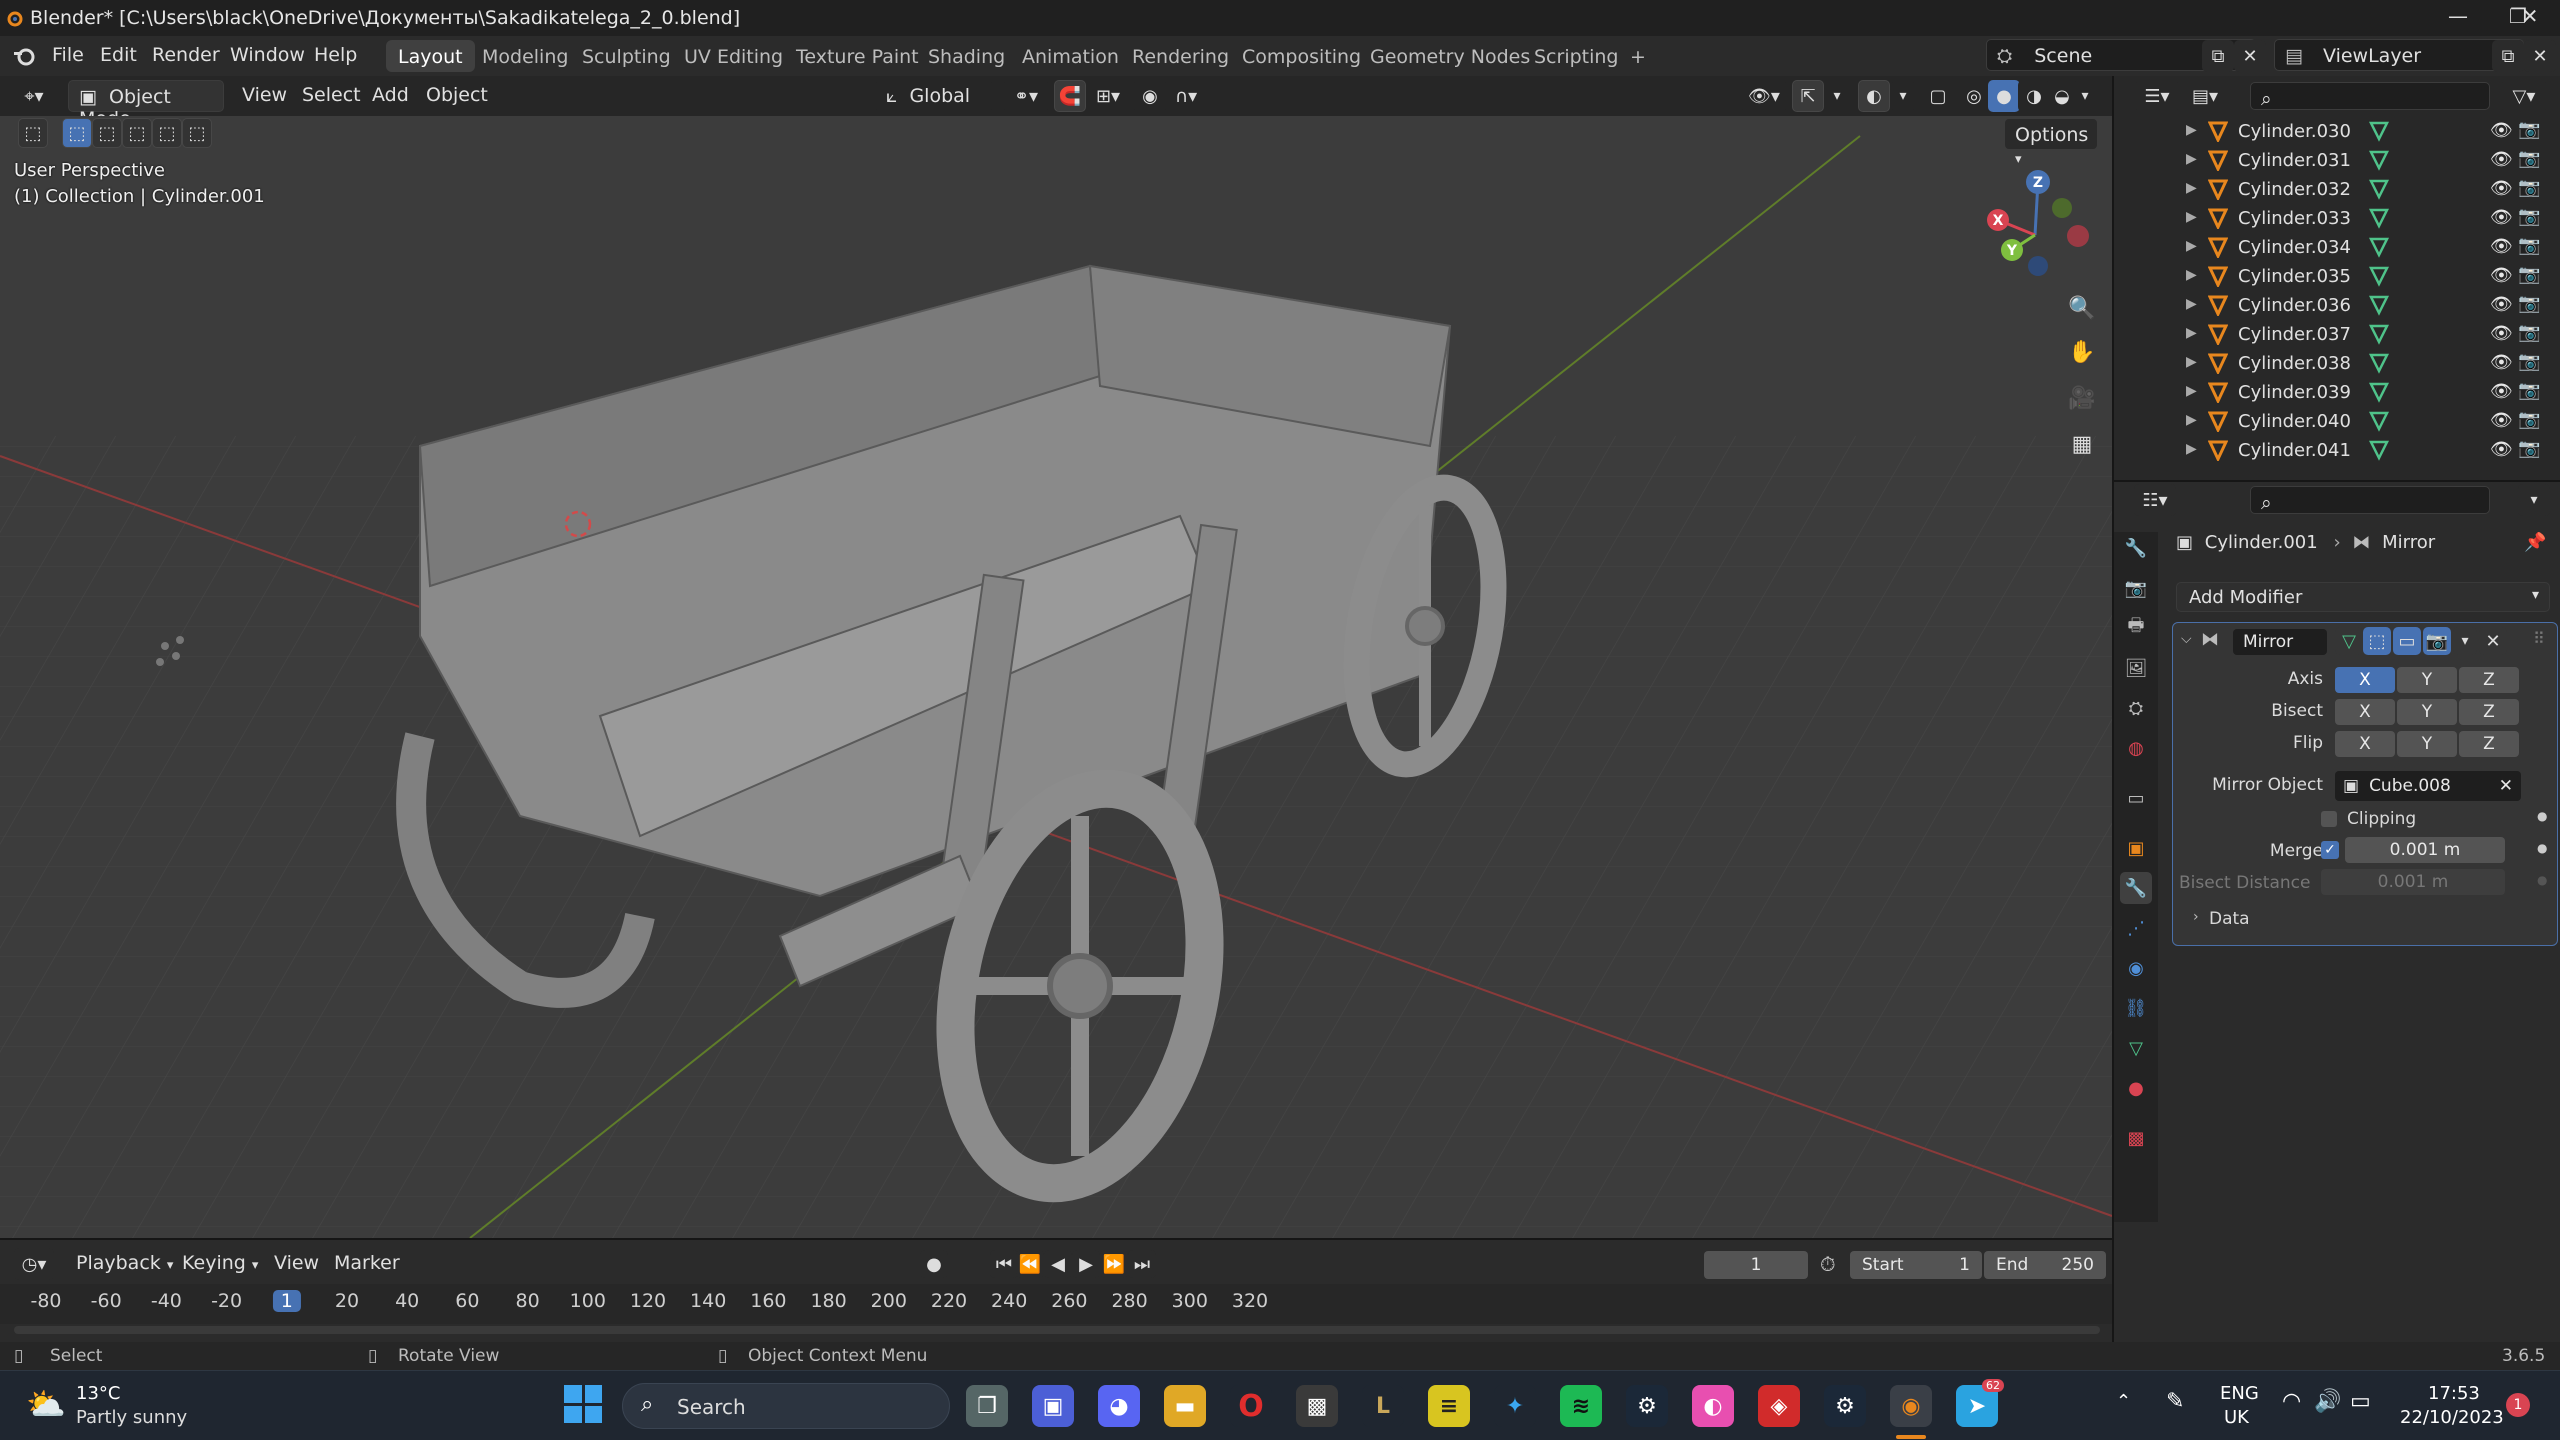  Describe the element at coordinates (1030, 1264) in the screenshot. I see `prev-keyframe-icon: ⏪` at that location.